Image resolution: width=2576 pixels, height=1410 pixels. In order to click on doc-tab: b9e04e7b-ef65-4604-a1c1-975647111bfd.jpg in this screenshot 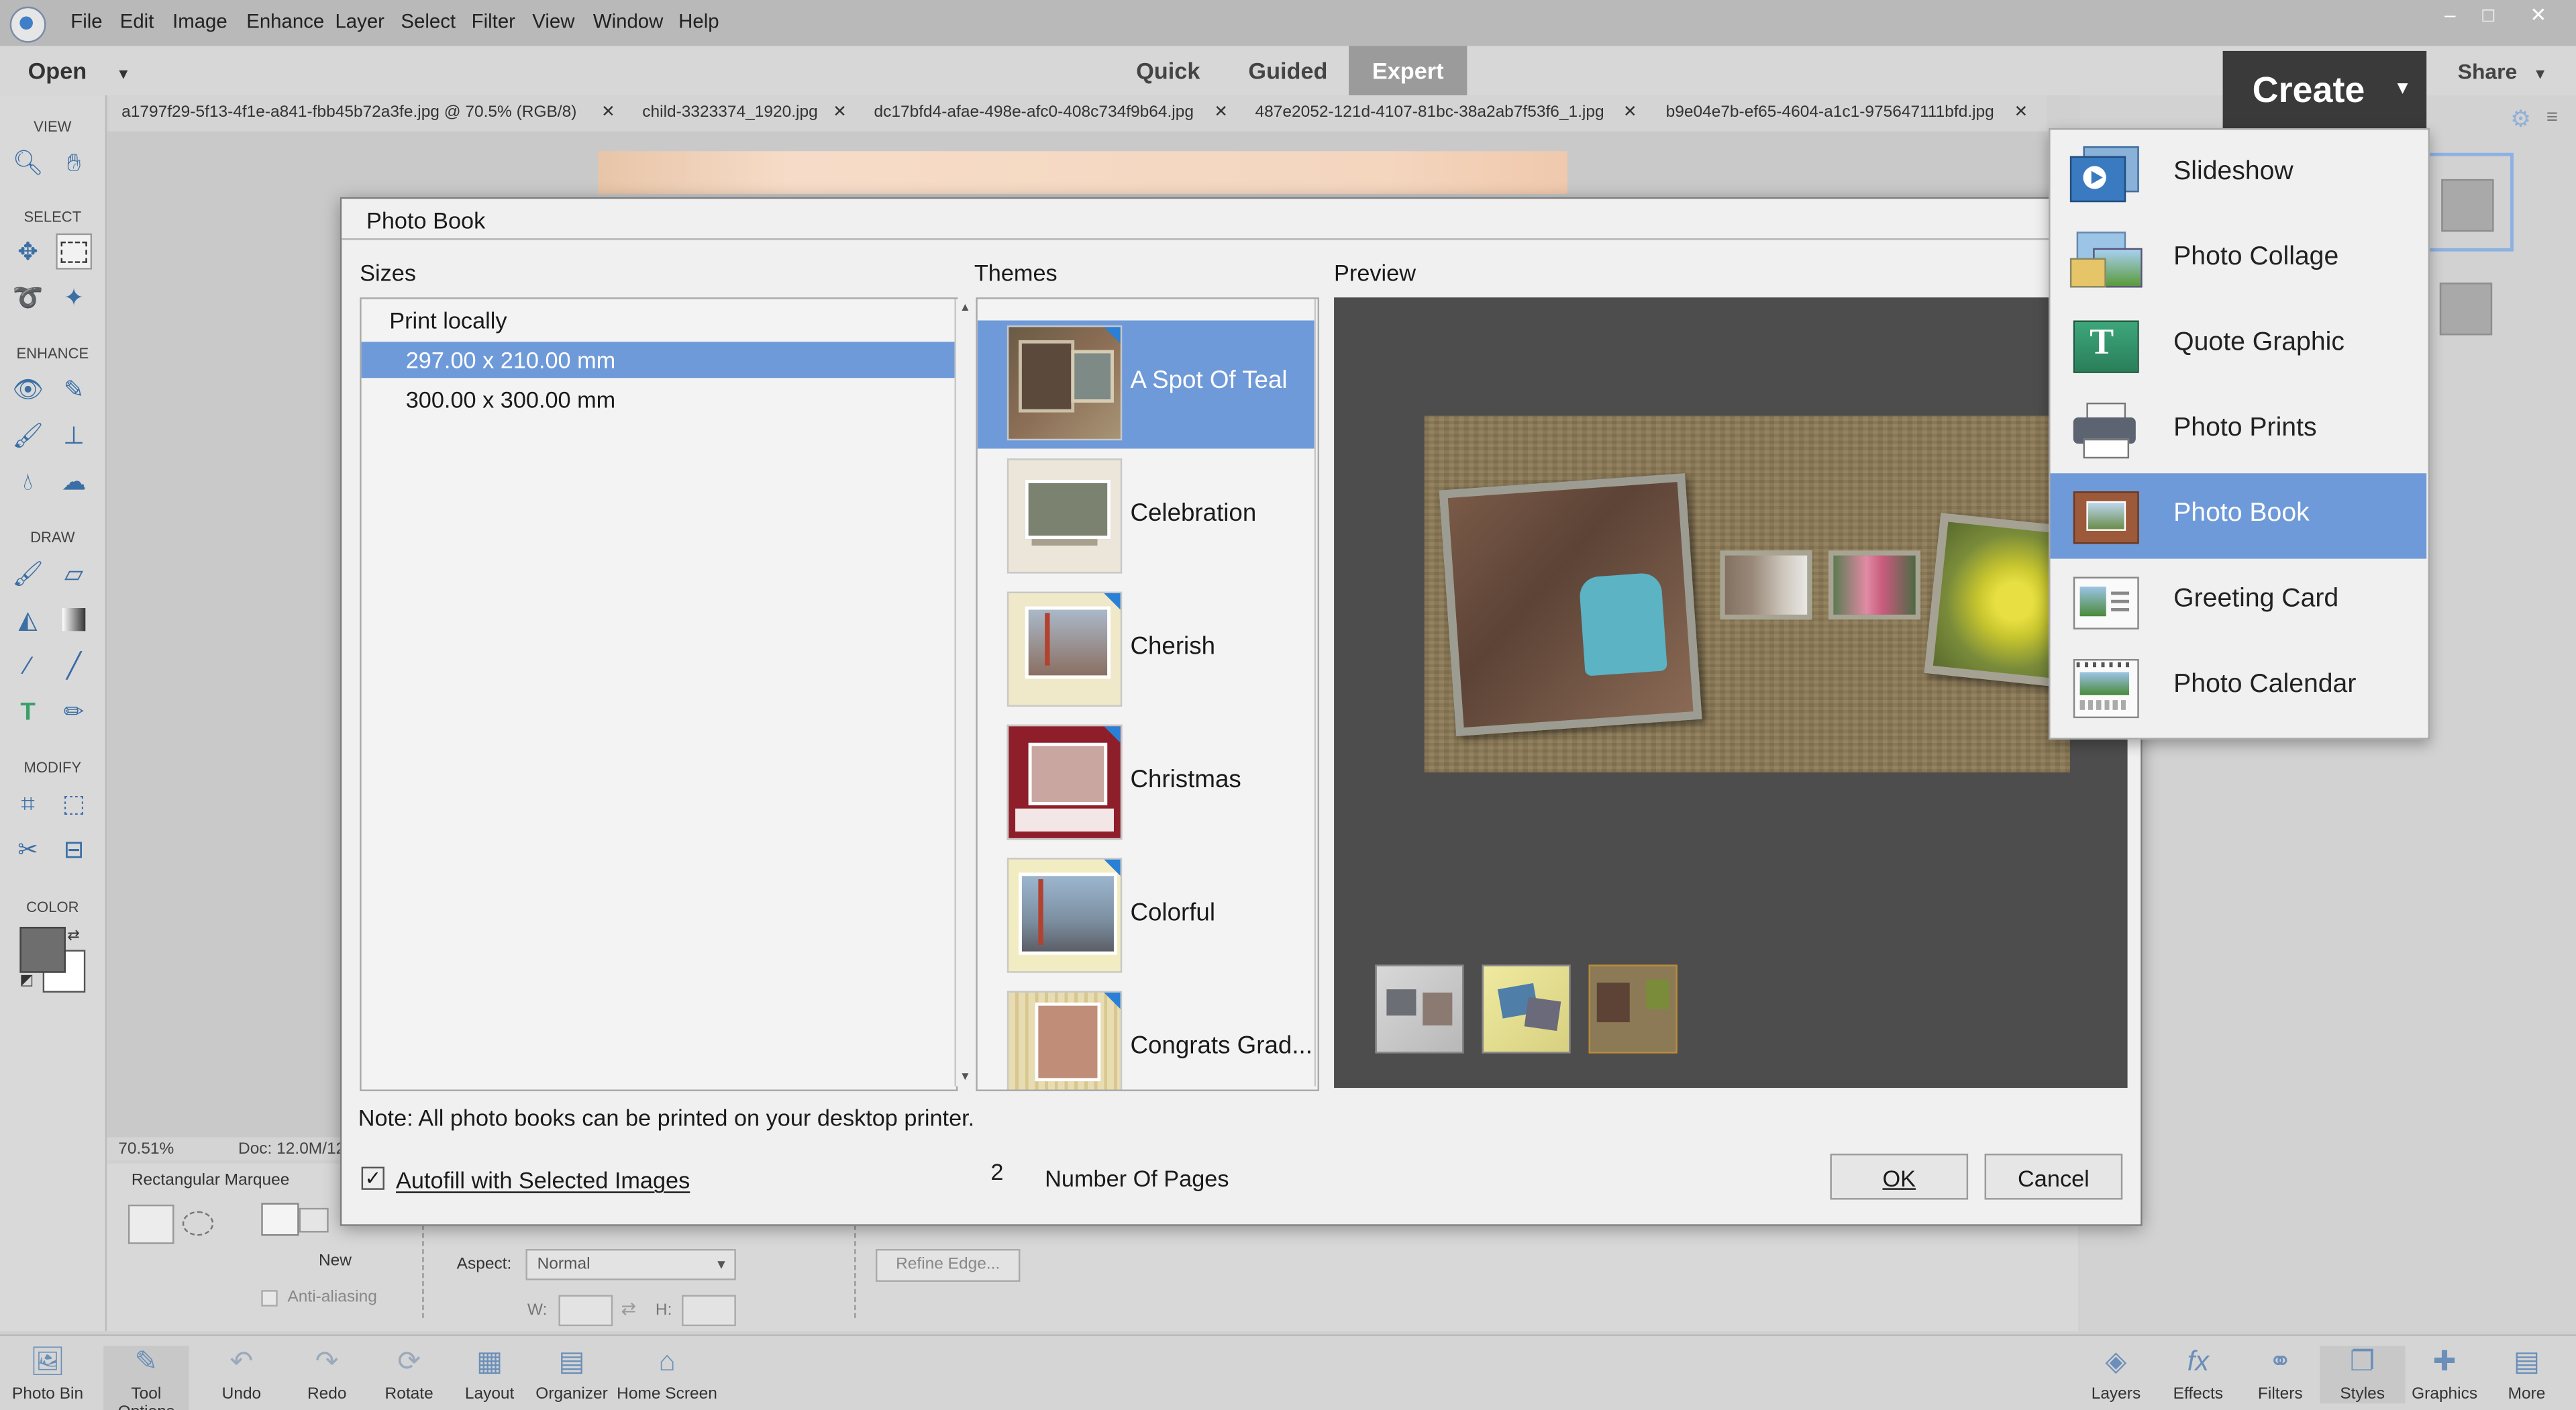, I will do `click(1830, 113)`.